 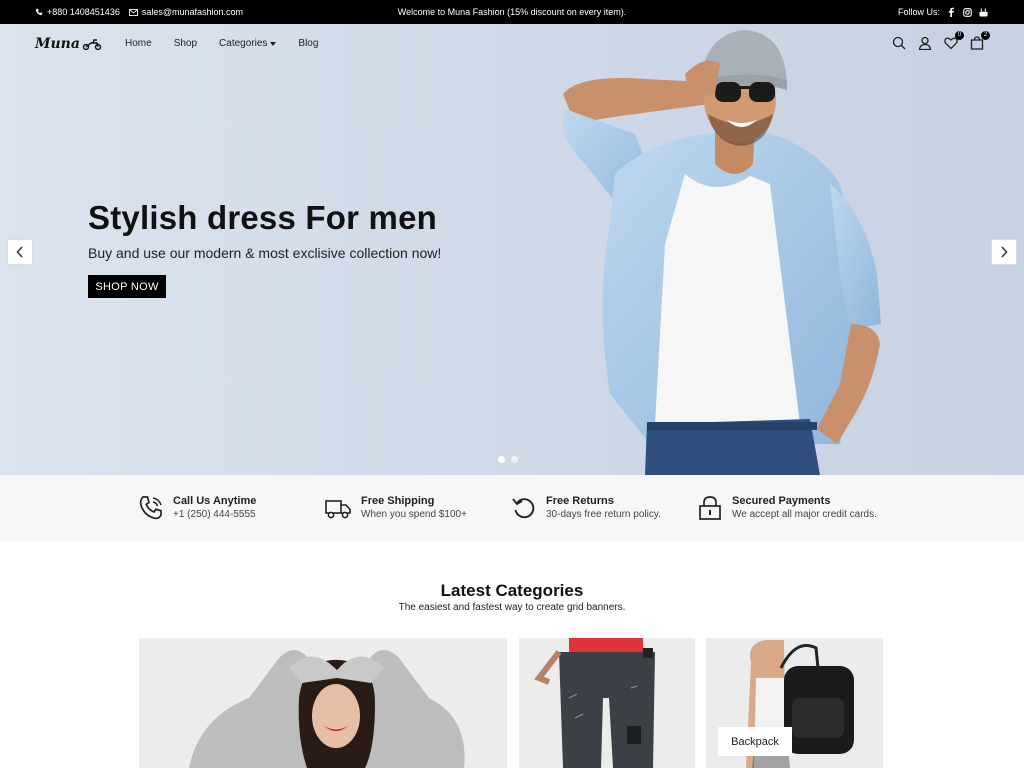 I want to click on chevron-left-icon, so click(x=19, y=252).